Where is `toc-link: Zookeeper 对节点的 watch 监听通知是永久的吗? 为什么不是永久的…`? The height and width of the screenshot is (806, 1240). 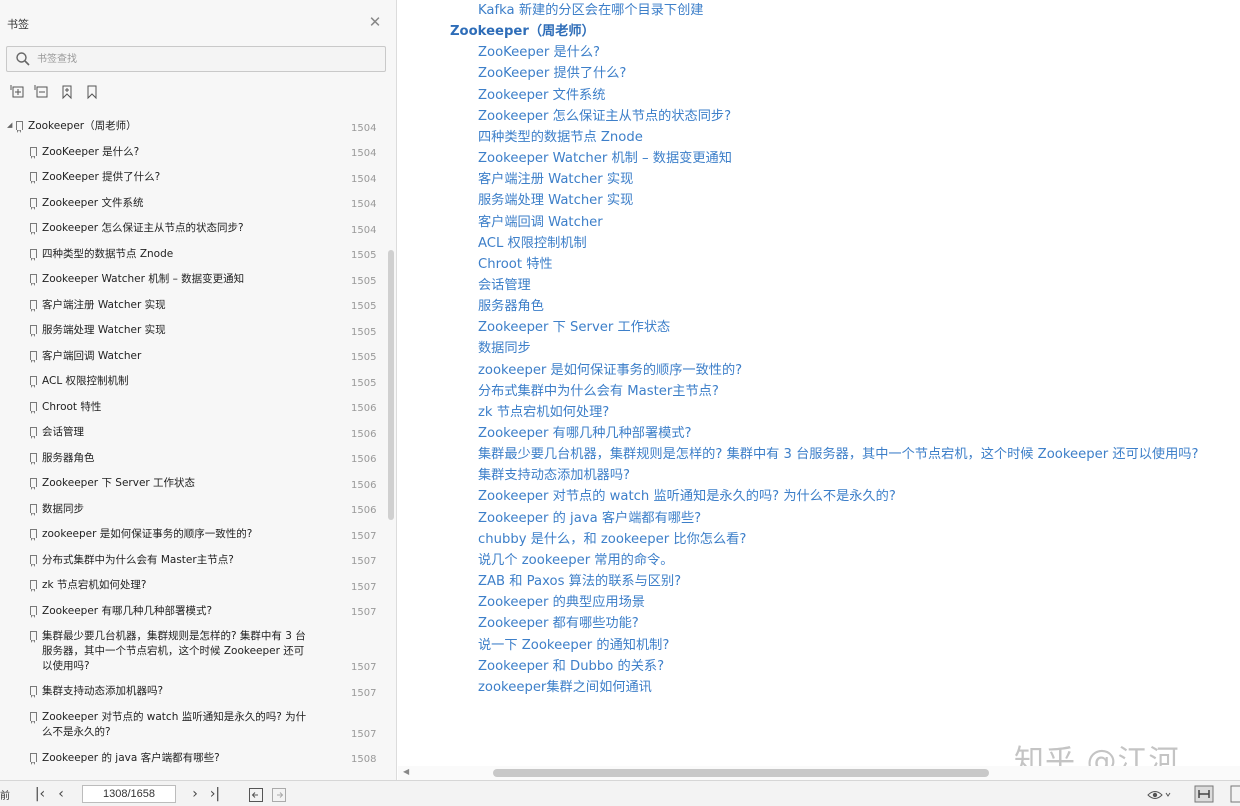 toc-link: Zookeeper 对节点的 watch 监听通知是永久的吗? 为什么不是永久的… is located at coordinates (687, 497).